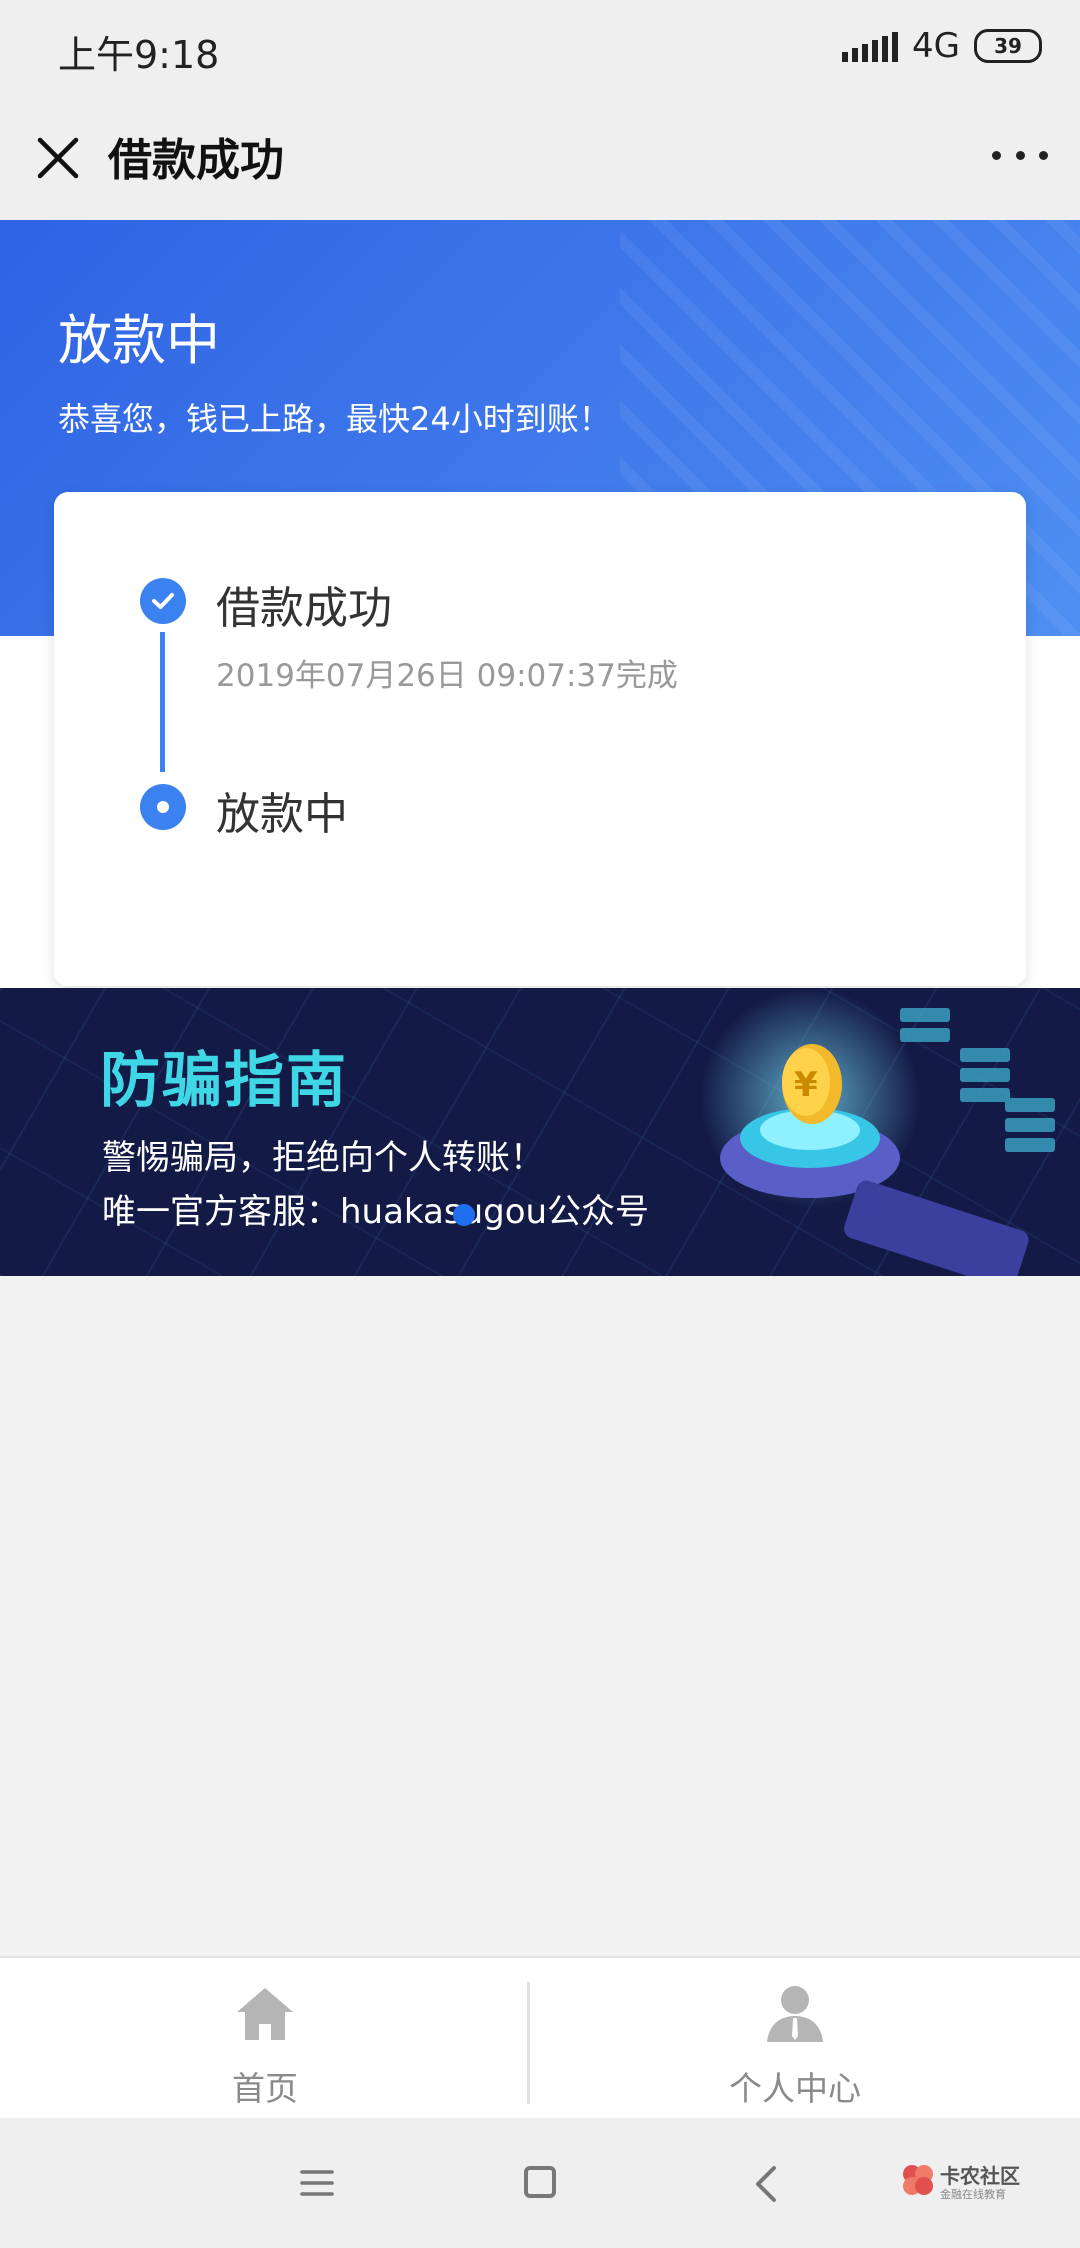 Image resolution: width=1080 pixels, height=2248 pixels. I want to click on title-bar: 借款成功, so click(540, 158).